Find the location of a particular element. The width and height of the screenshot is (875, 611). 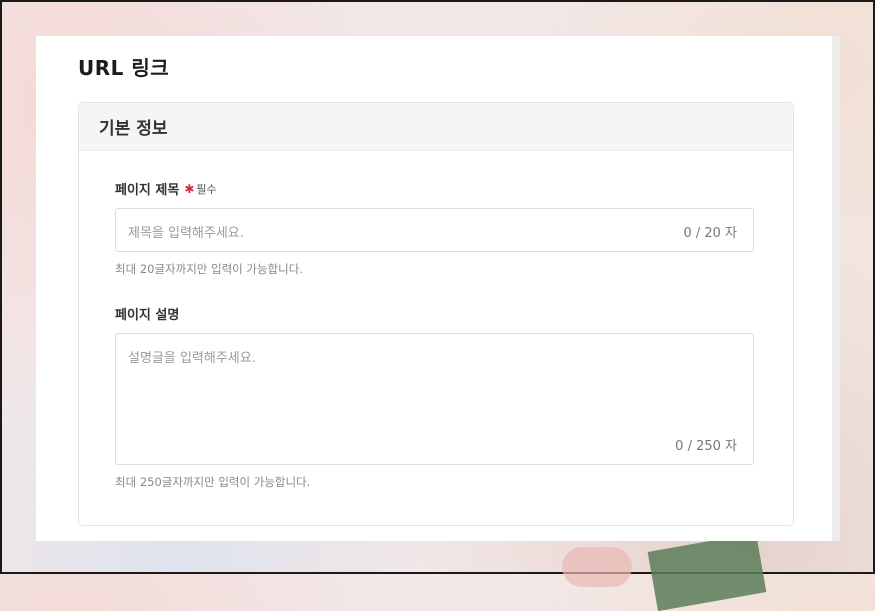

required-icon: ✱ is located at coordinates (189, 188).